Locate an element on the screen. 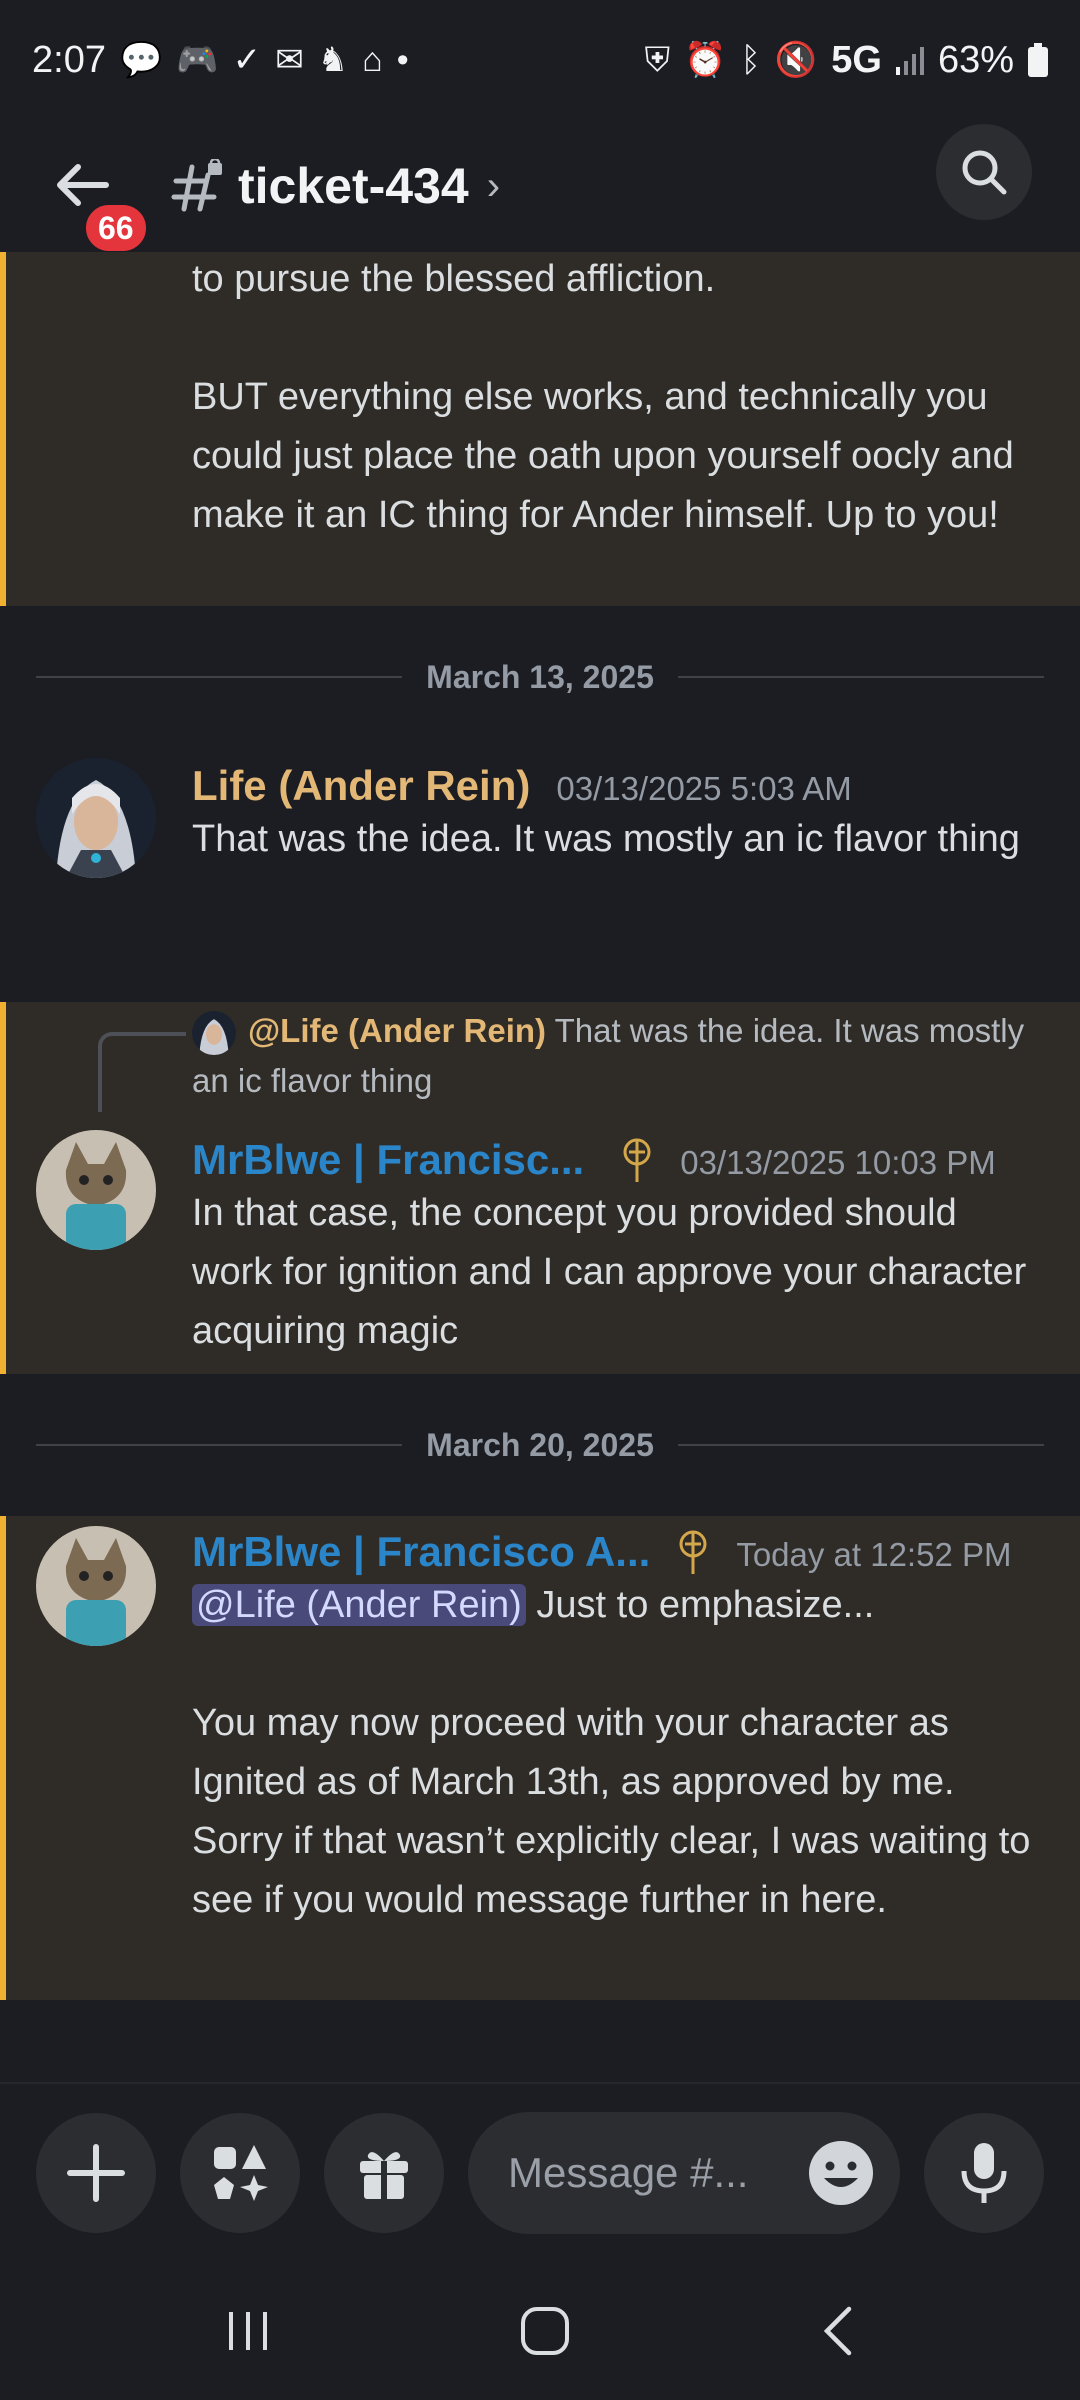  search-button is located at coordinates (984, 172).